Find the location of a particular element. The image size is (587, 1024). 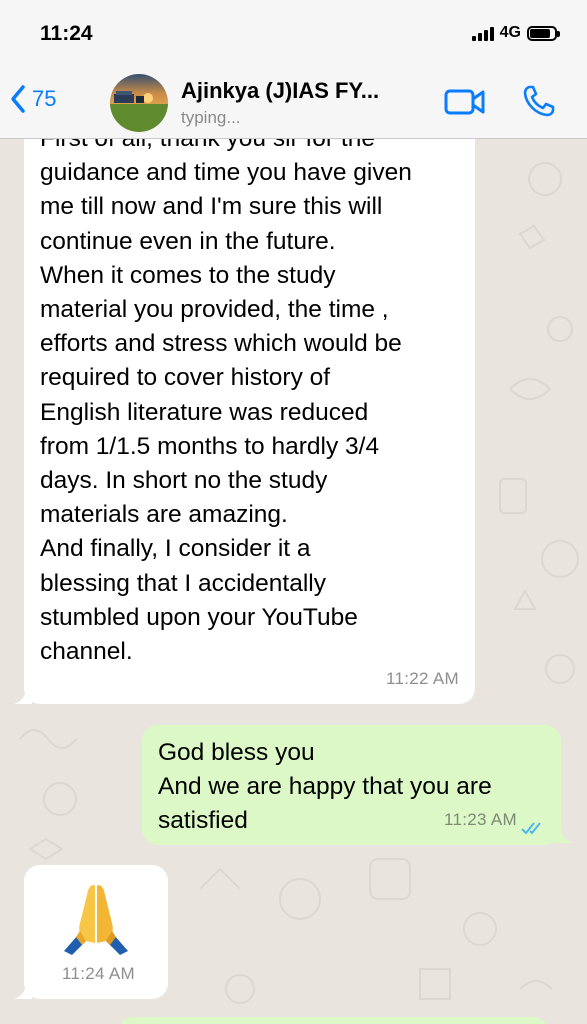

unread-count: 75 is located at coordinates (44, 98).